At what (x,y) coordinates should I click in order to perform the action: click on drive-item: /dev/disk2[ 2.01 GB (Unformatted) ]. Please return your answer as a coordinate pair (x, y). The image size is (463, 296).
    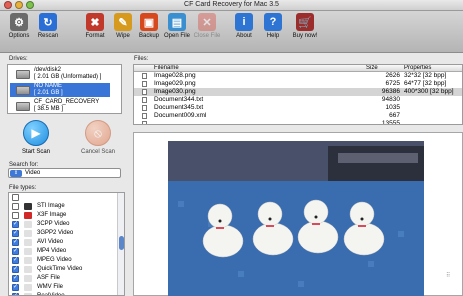
    Looking at the image, I should click on (60, 74).